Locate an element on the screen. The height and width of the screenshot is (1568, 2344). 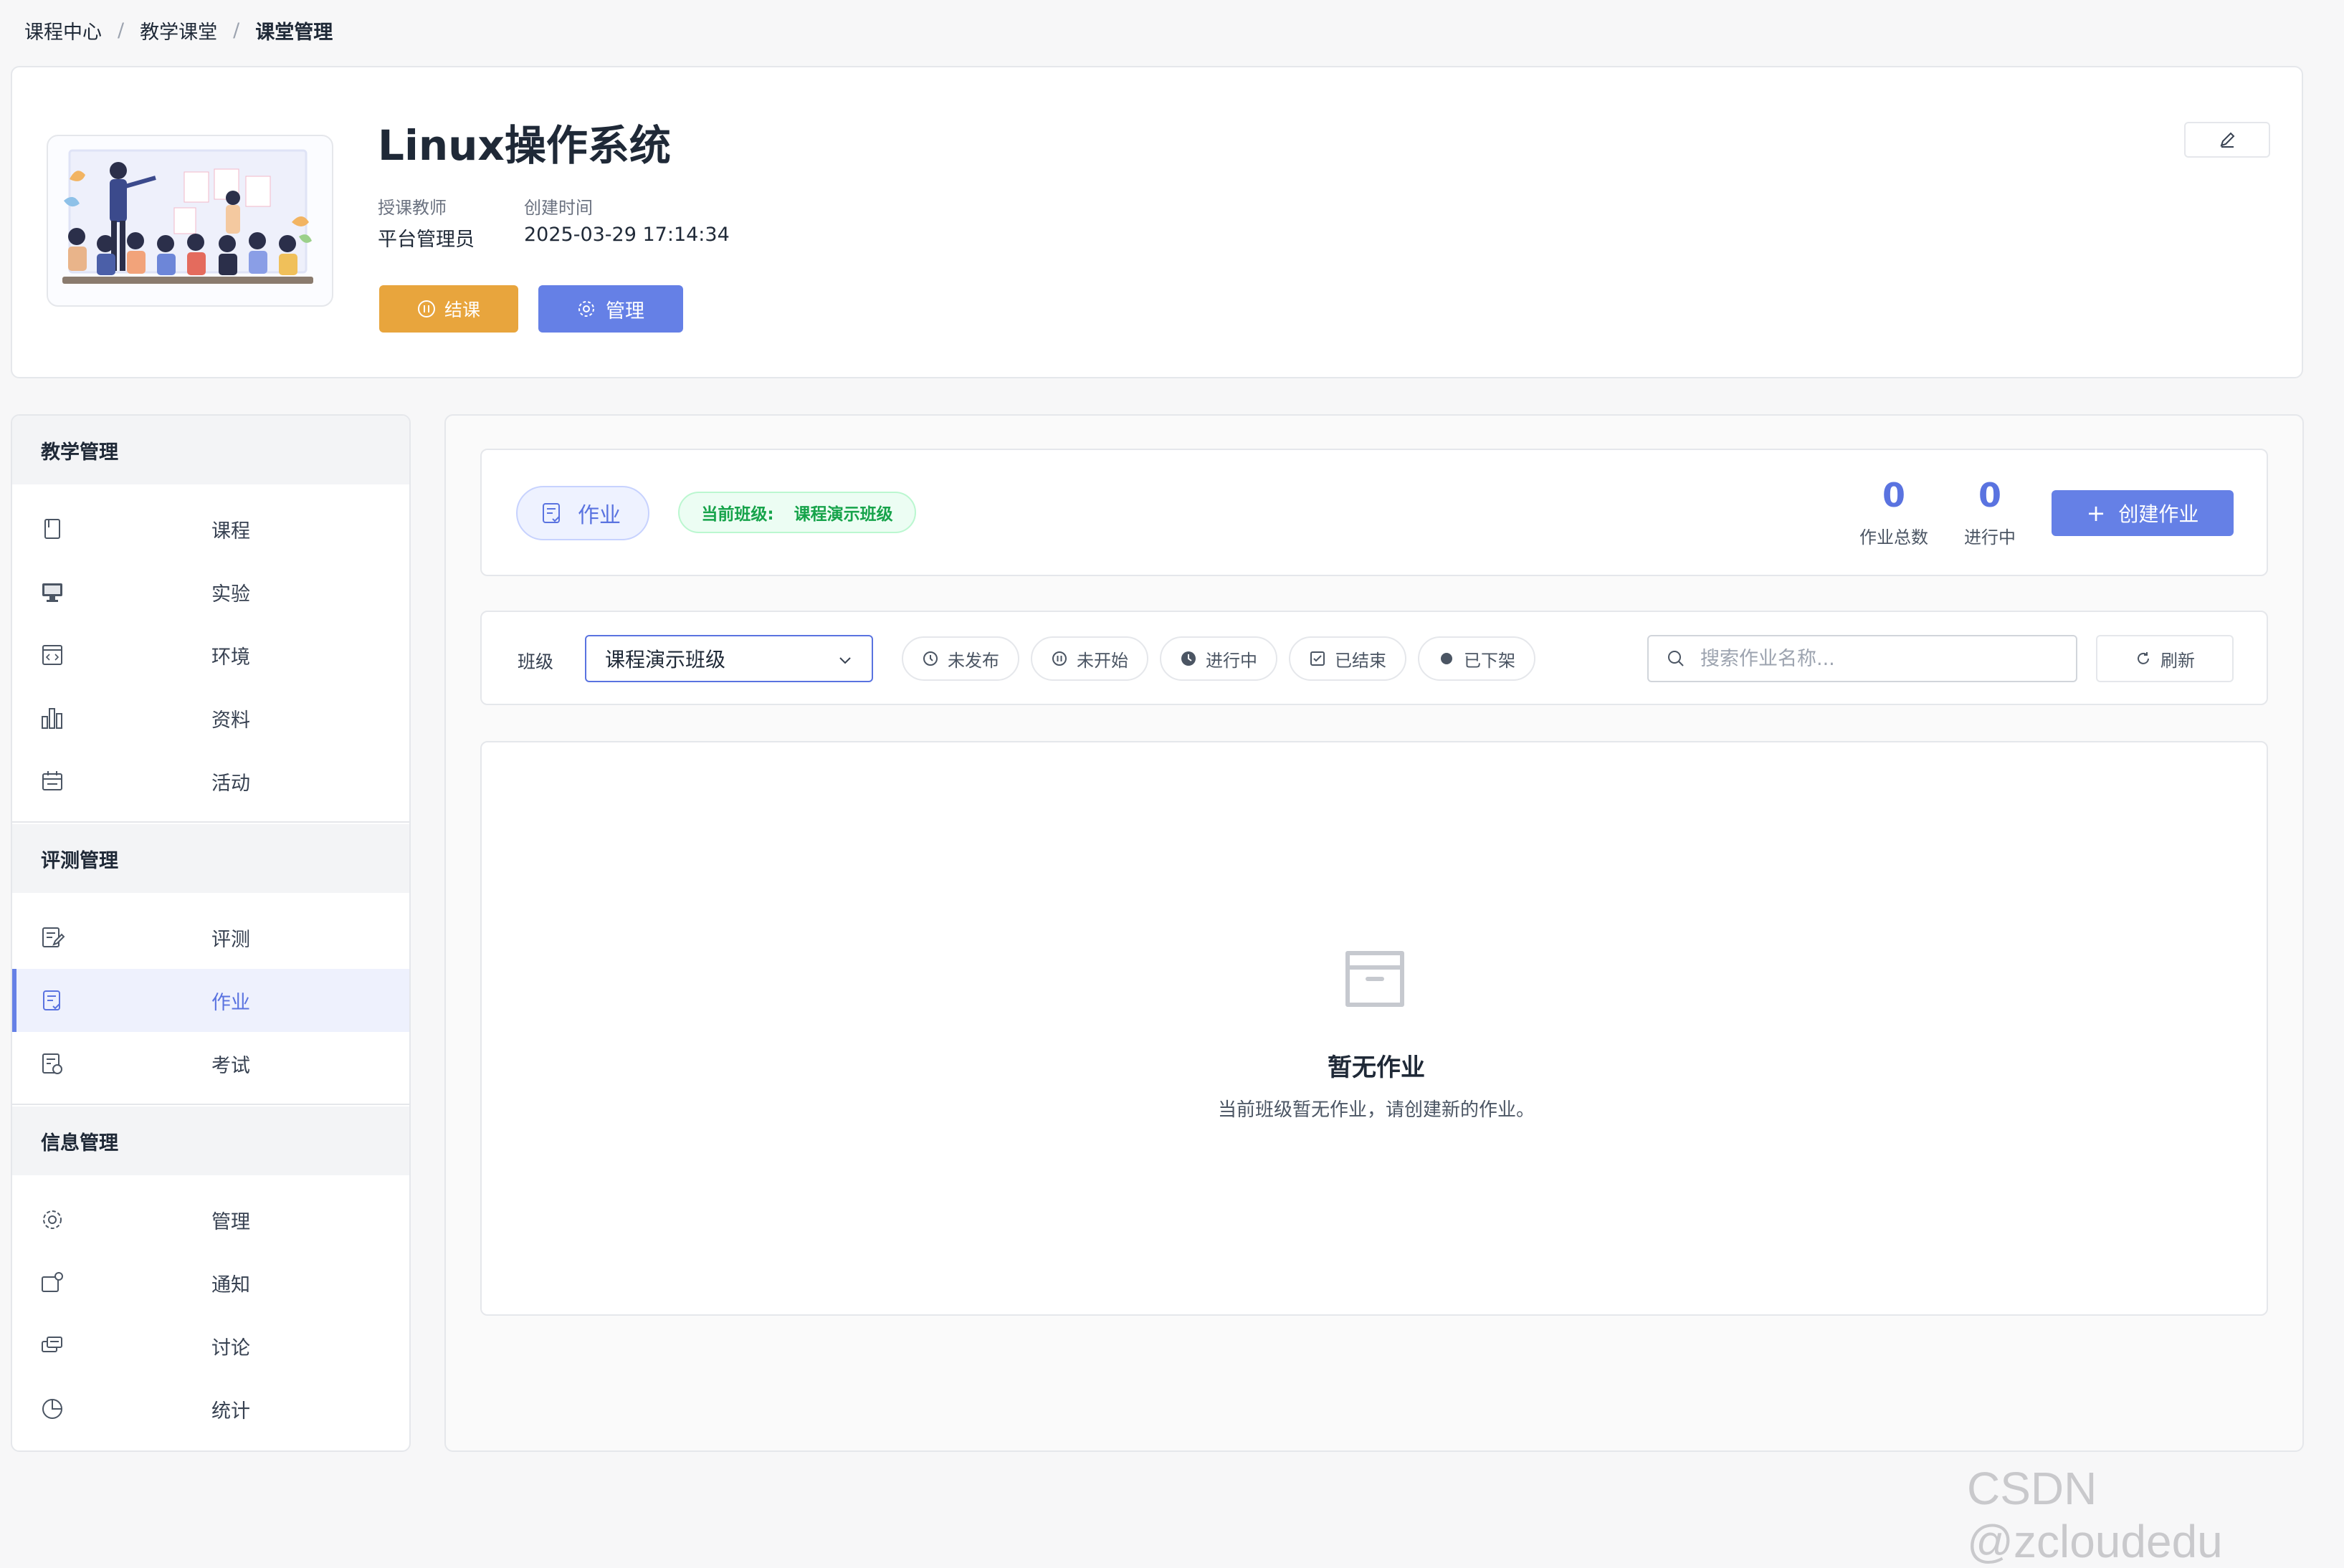
watermark: CSDN @zcloudedu is located at coordinates (2095, 1515).